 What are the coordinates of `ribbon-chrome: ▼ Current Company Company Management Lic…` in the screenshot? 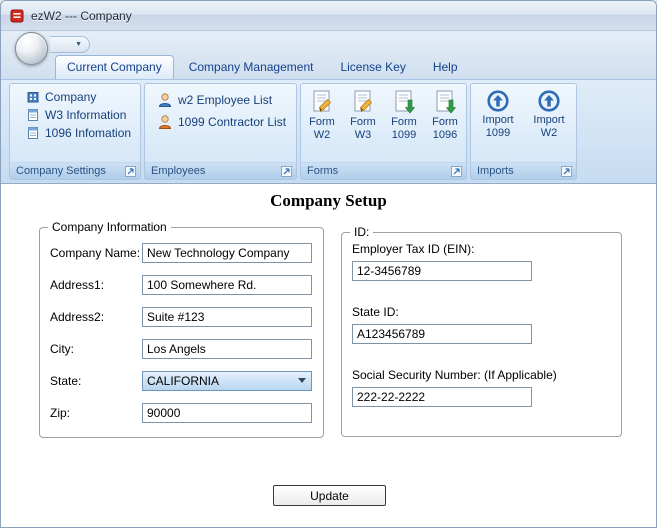 It's located at (328, 55).